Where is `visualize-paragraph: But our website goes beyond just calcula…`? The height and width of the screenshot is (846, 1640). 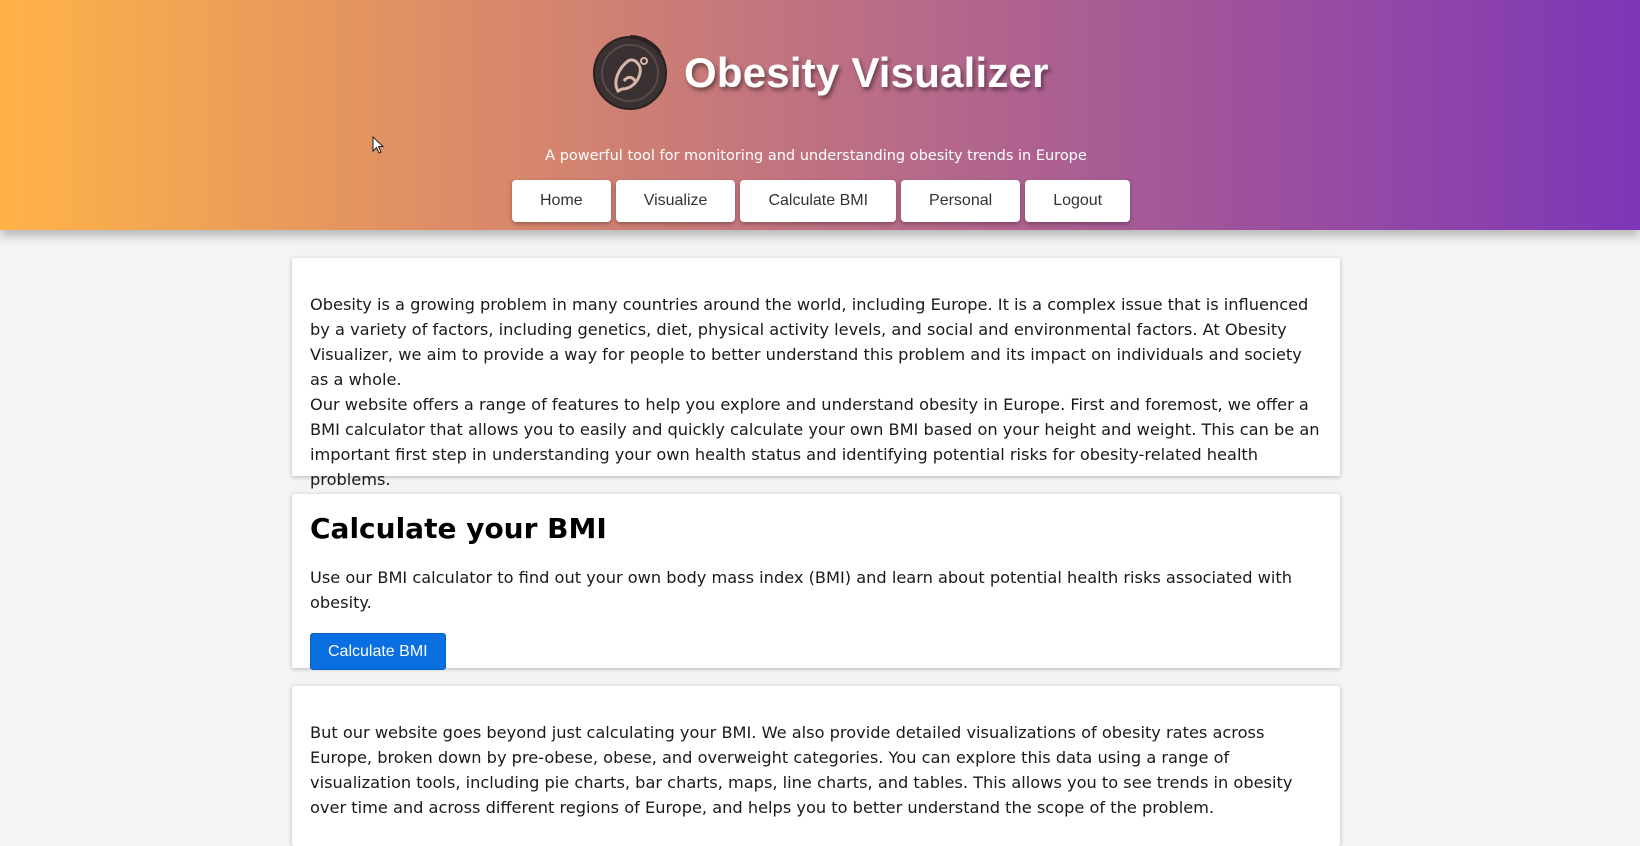
visualize-paragraph: But our website goes beyond just calcula… is located at coordinates (801, 770).